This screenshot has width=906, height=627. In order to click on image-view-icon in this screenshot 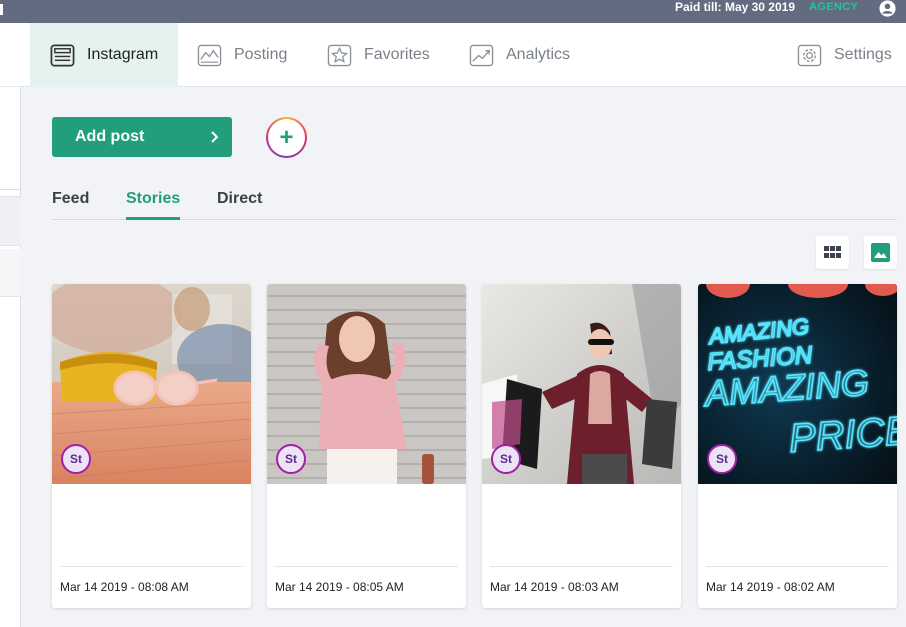, I will do `click(880, 252)`.